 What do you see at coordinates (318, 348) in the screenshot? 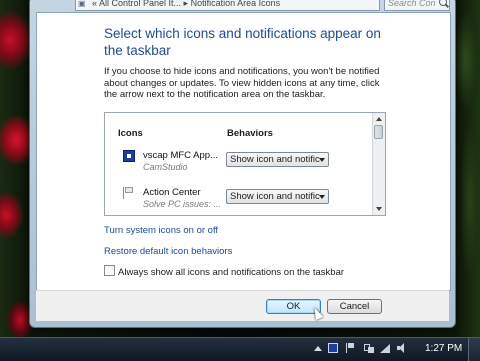
I see `show-hidden-icons-icon` at bounding box center [318, 348].